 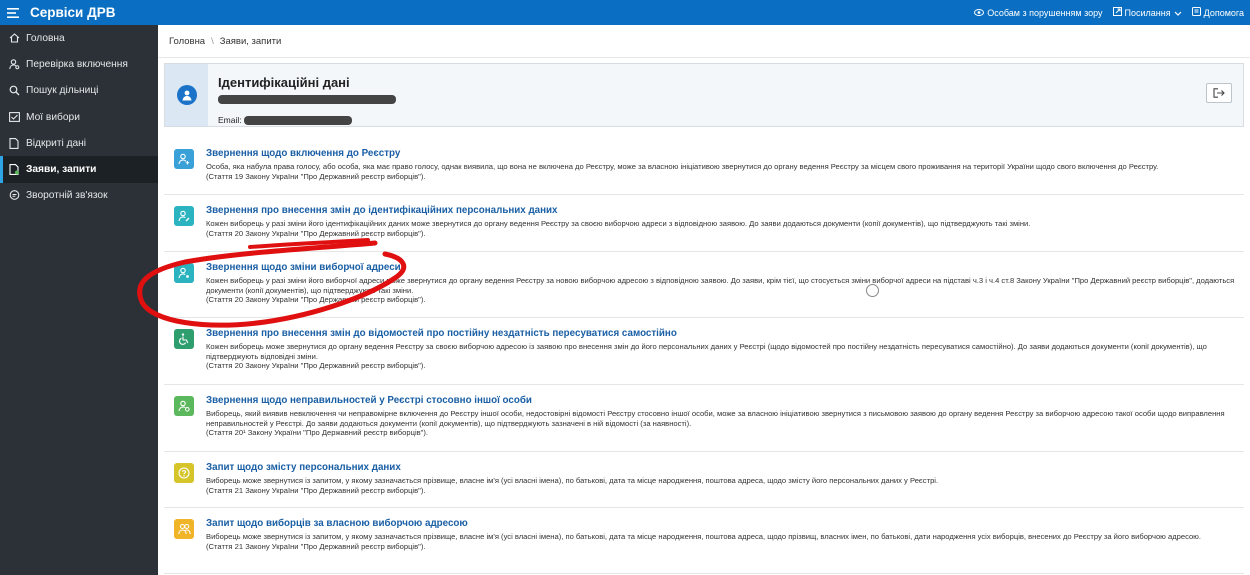 I want to click on logout-icon, so click(x=1219, y=93).